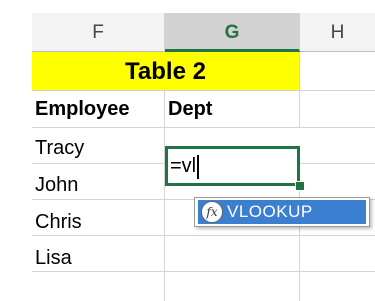 The height and width of the screenshot is (301, 375). I want to click on active-cell-input: =vl, so click(232, 166).